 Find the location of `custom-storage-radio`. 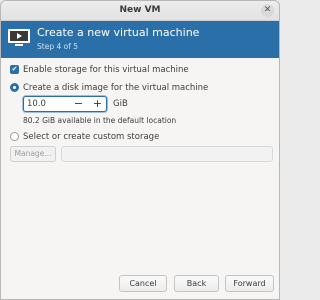

custom-storage-radio is located at coordinates (14, 136).